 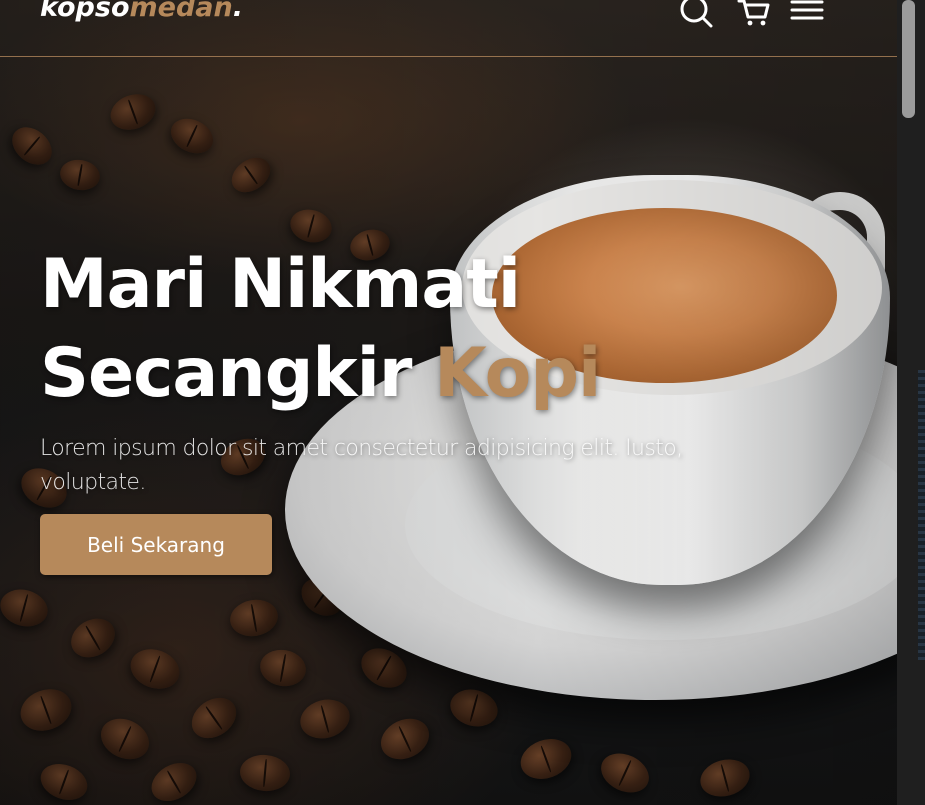 I want to click on buy-now-button: Beli Sekarang, so click(x=156, y=544).